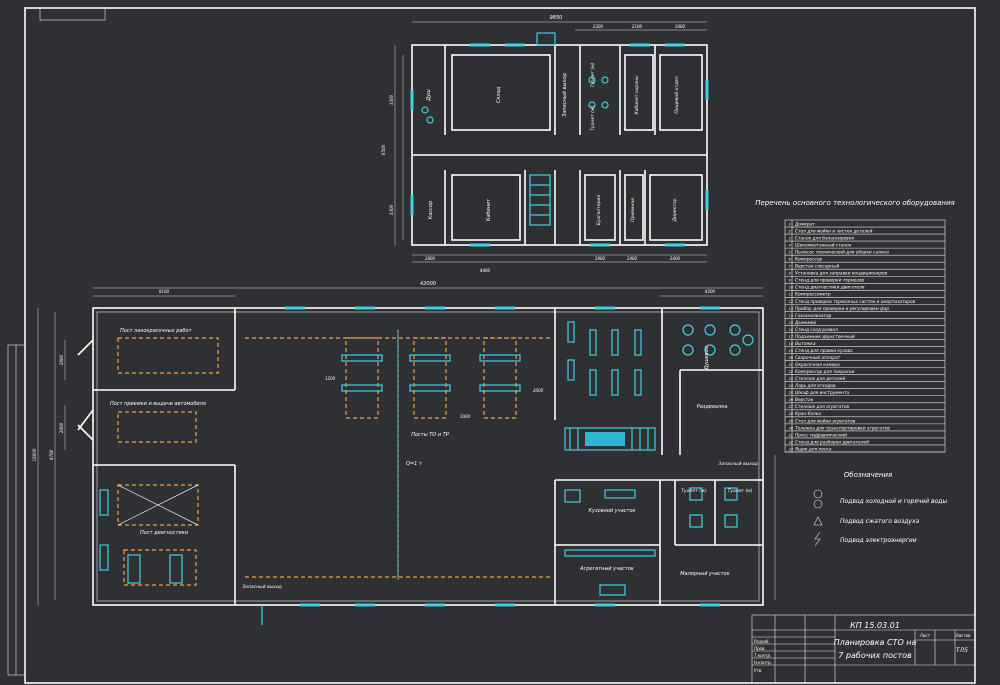 The image size is (1000, 685). Describe the element at coordinates (763, 662) in the screenshot. I see `role-ncontrol: Н.контр.` at that location.